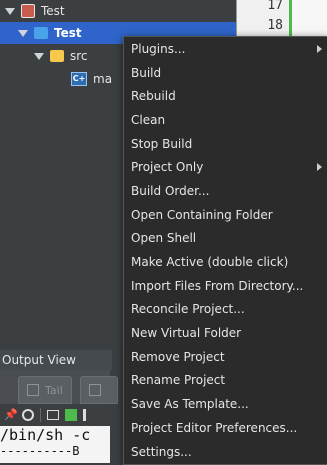 This screenshot has width=327, height=465. I want to click on tree-item-label: ma, so click(103, 79).